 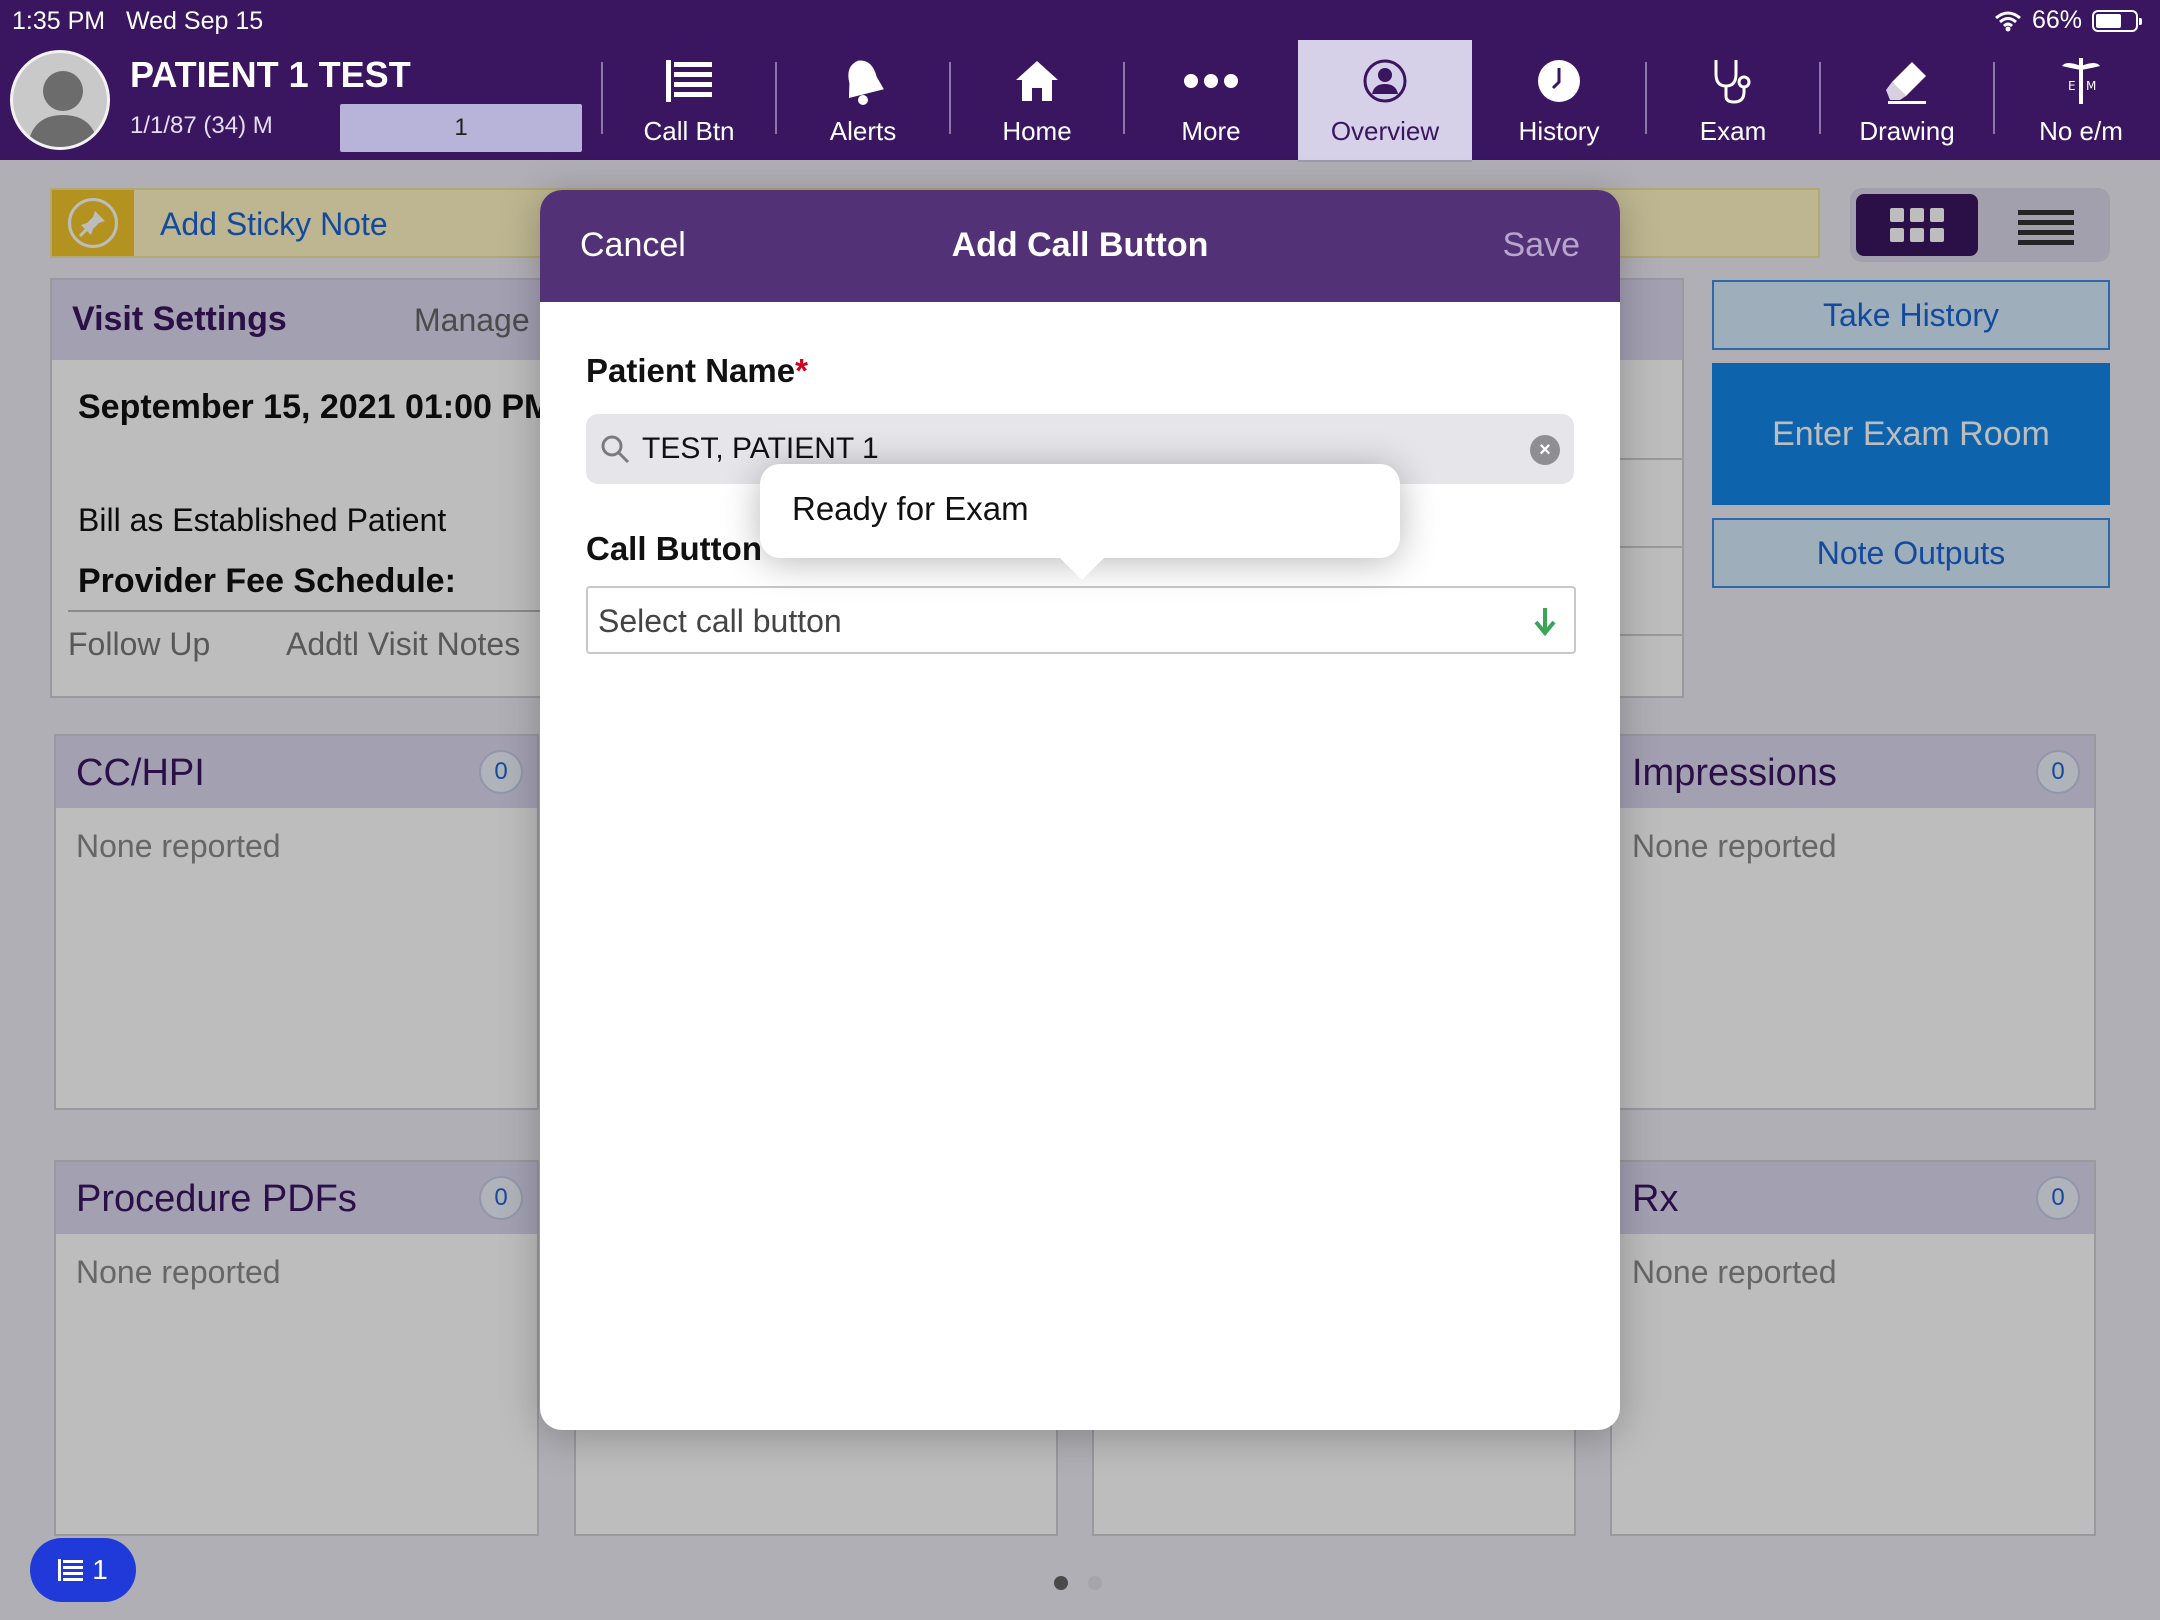 I want to click on patient-demographics: 1/1/87 (34) M, so click(x=201, y=125).